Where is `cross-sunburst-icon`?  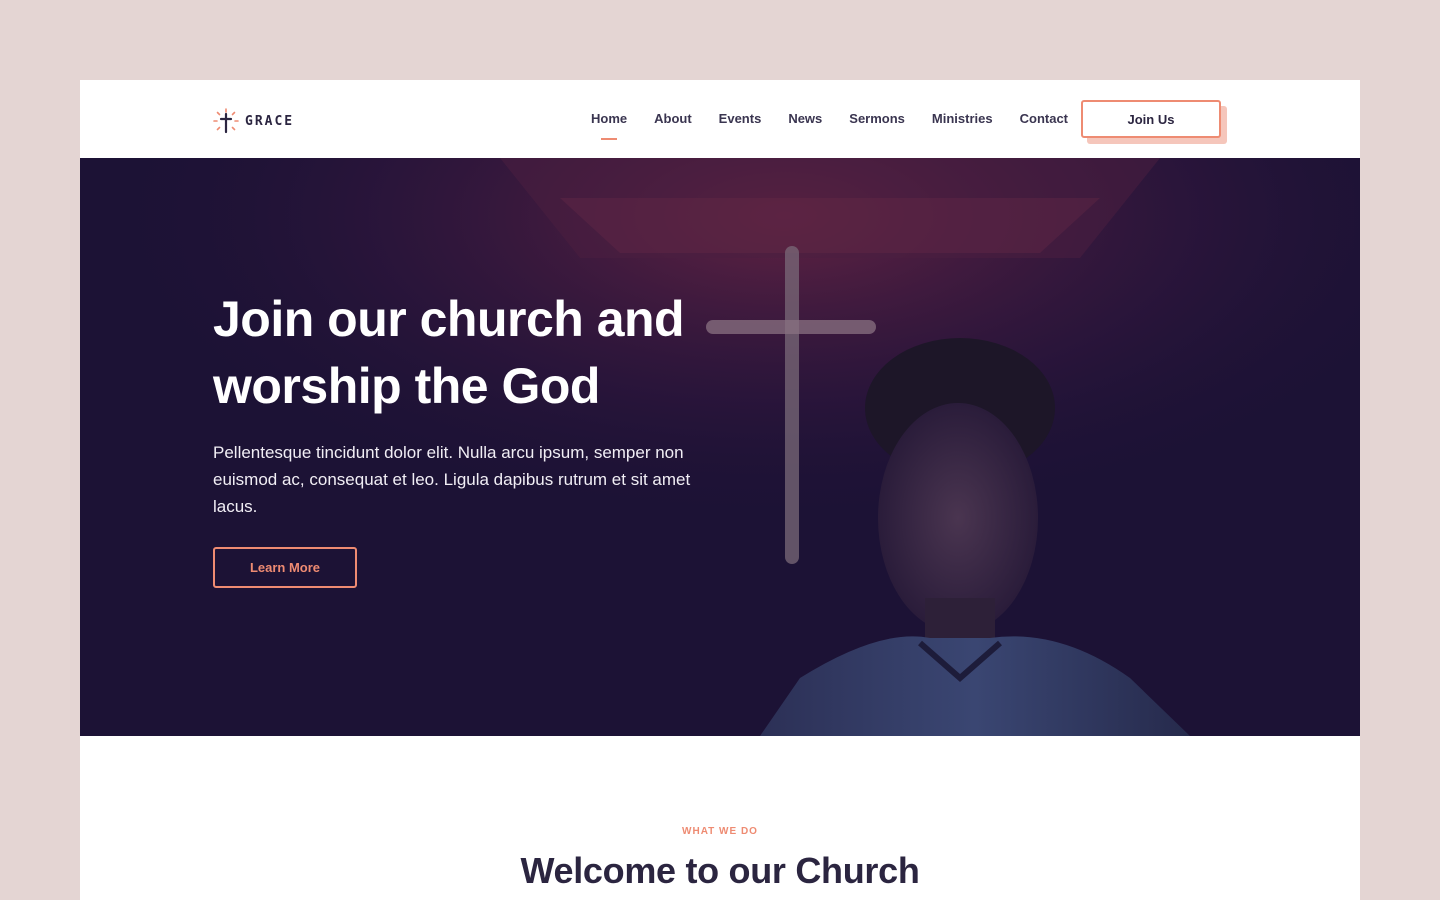
cross-sunburst-icon is located at coordinates (226, 121).